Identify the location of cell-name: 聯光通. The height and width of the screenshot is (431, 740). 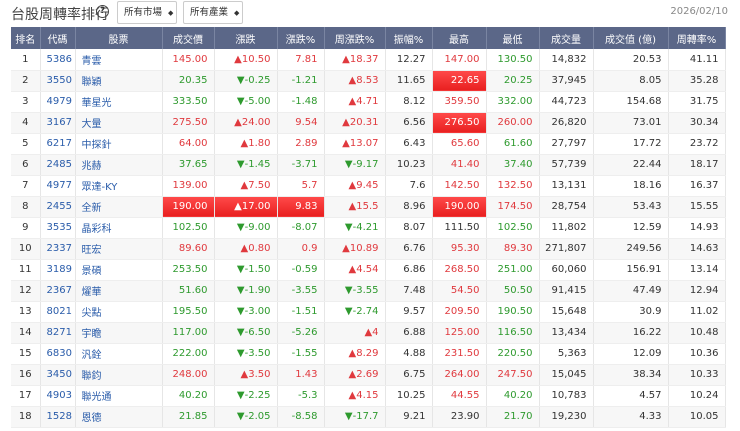
(119, 396).